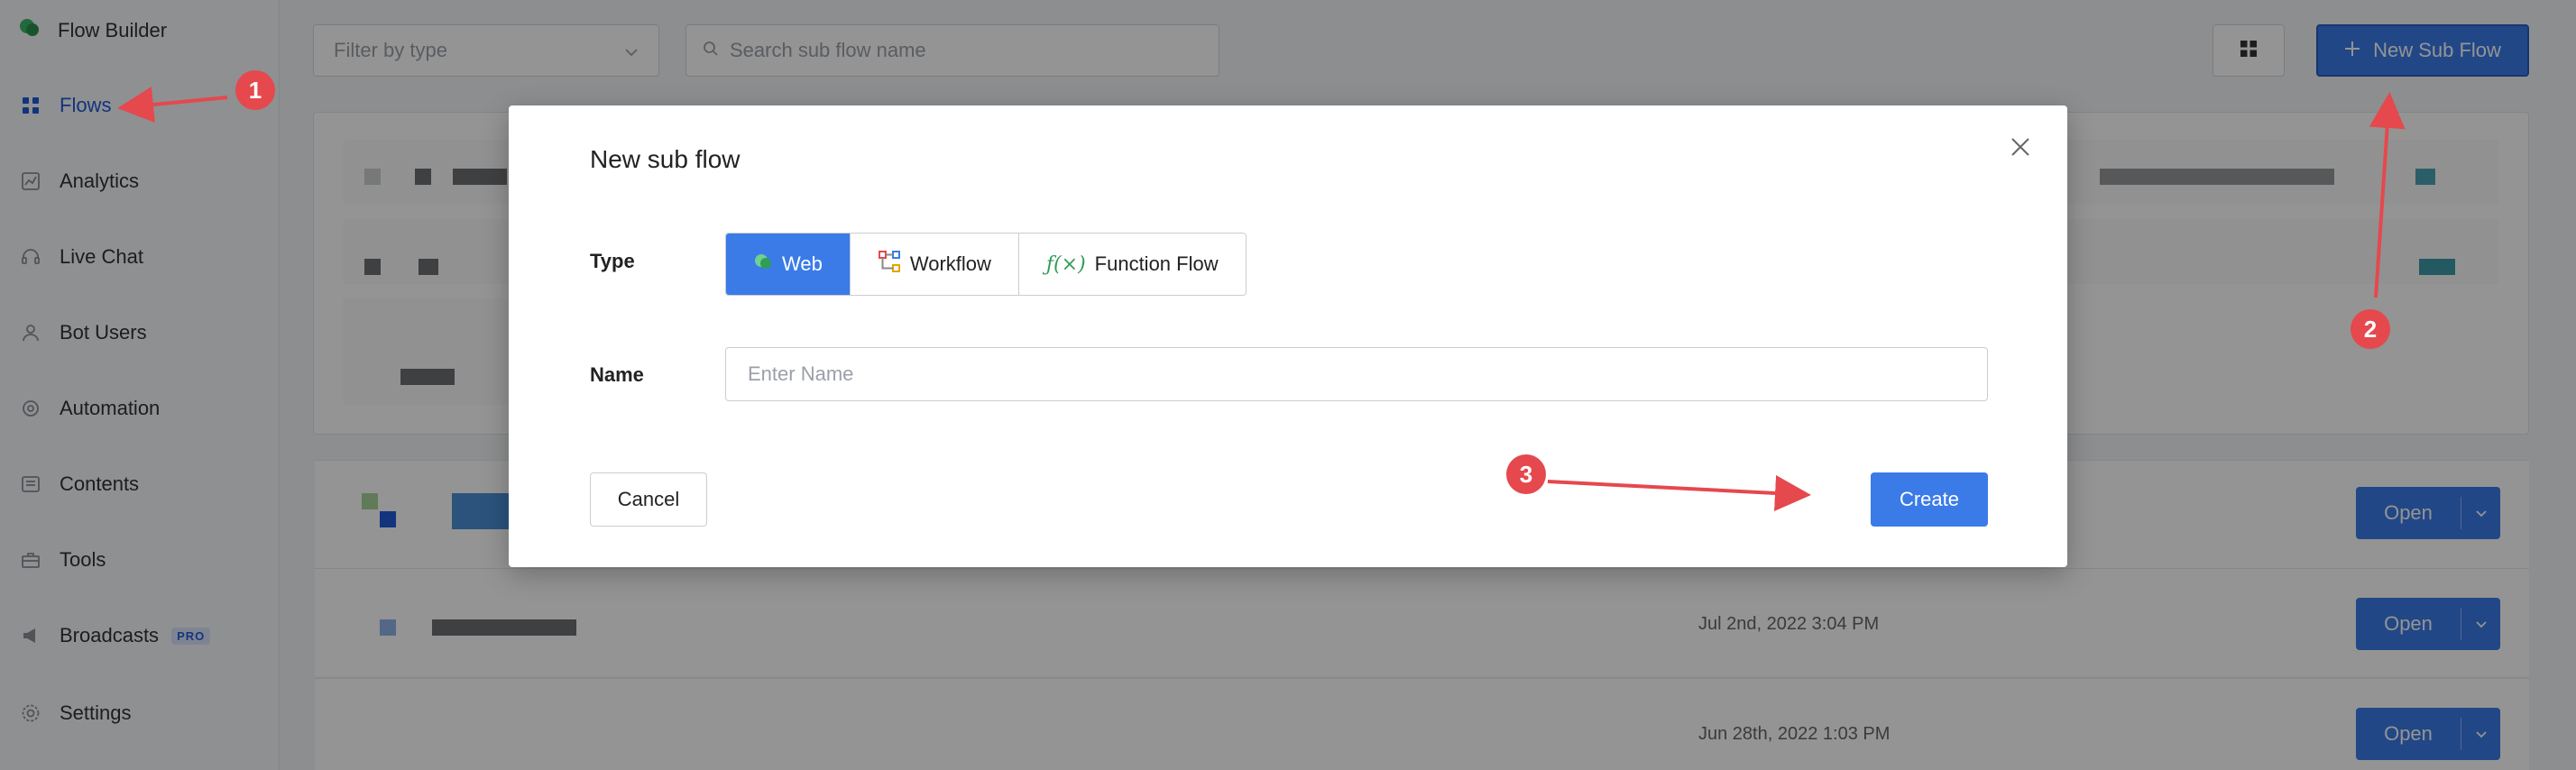 Image resolution: width=2576 pixels, height=770 pixels. What do you see at coordinates (2370, 329) in the screenshot?
I see `step-marker: 2` at bounding box center [2370, 329].